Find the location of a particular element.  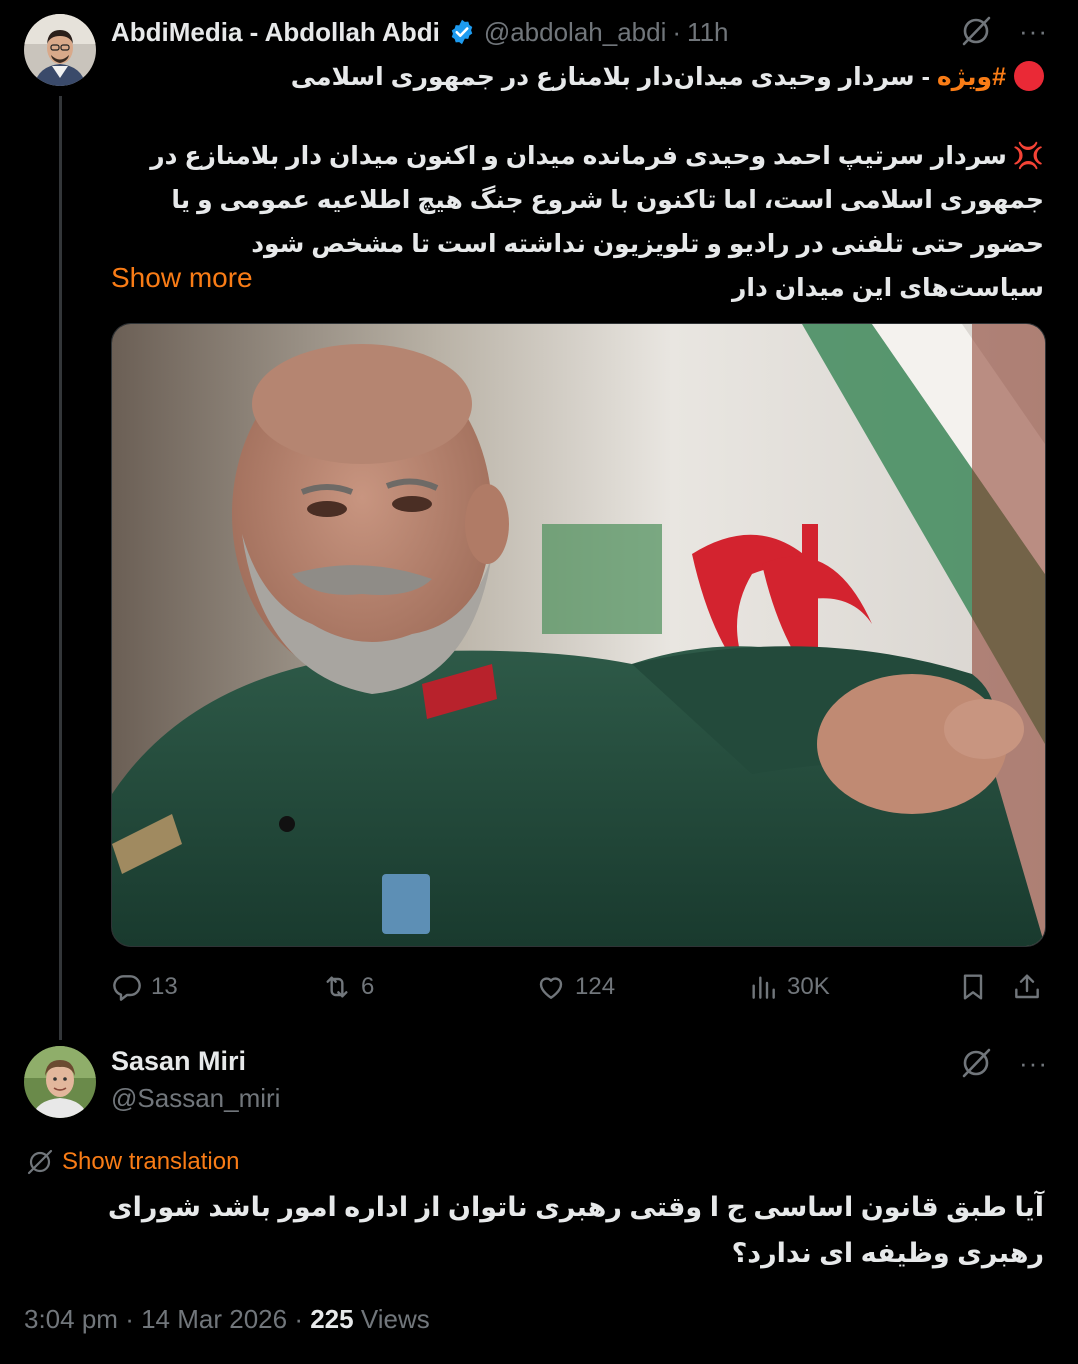

tweet-time: 11h is located at coordinates (707, 32).